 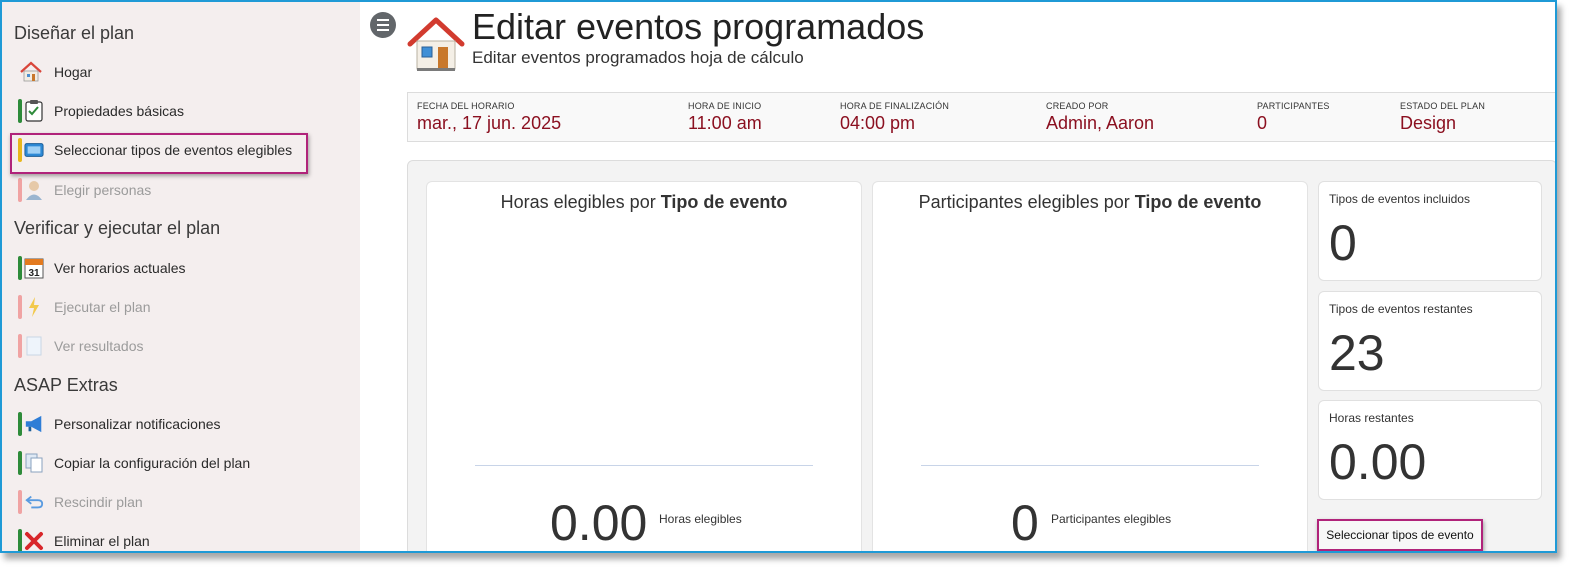 I want to click on info-created-by: Creado por Admin, Aaron, so click(x=1100, y=117).